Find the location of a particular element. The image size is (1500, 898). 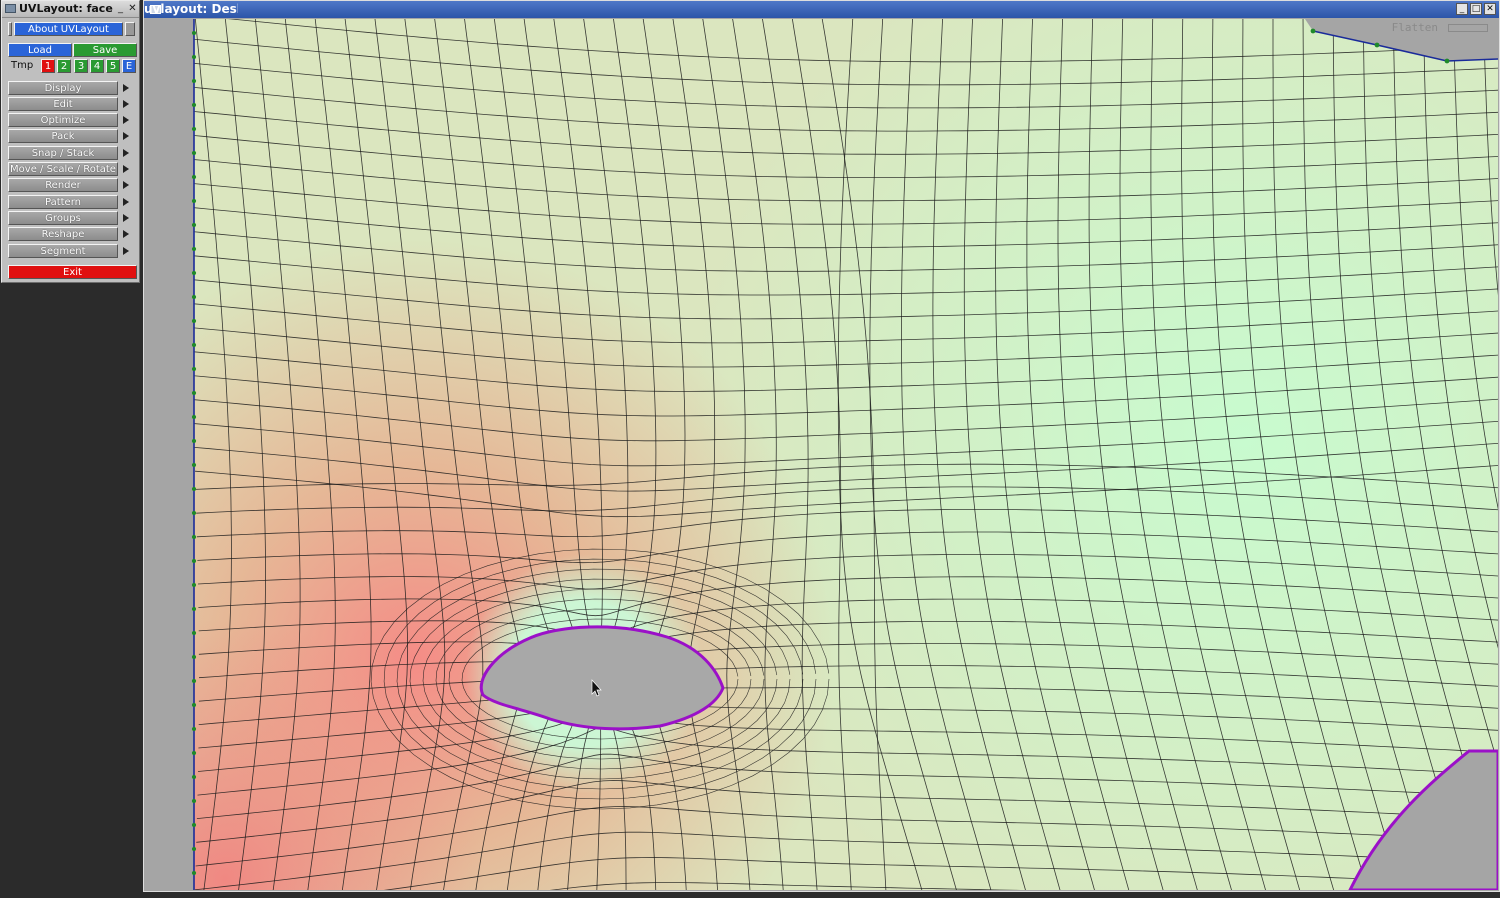

menu-pack: Pack is located at coordinates (63, 136).